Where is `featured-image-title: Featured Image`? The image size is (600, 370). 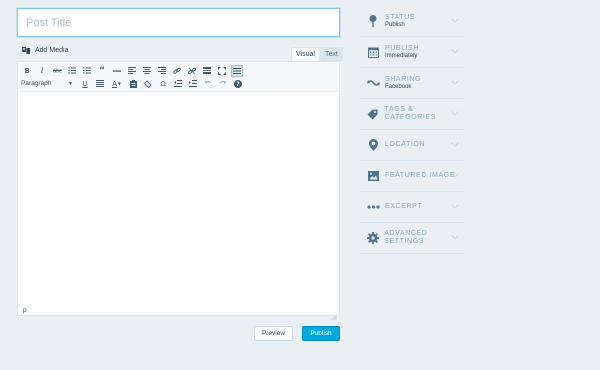
featured-image-title: Featured Image is located at coordinates (420, 175).